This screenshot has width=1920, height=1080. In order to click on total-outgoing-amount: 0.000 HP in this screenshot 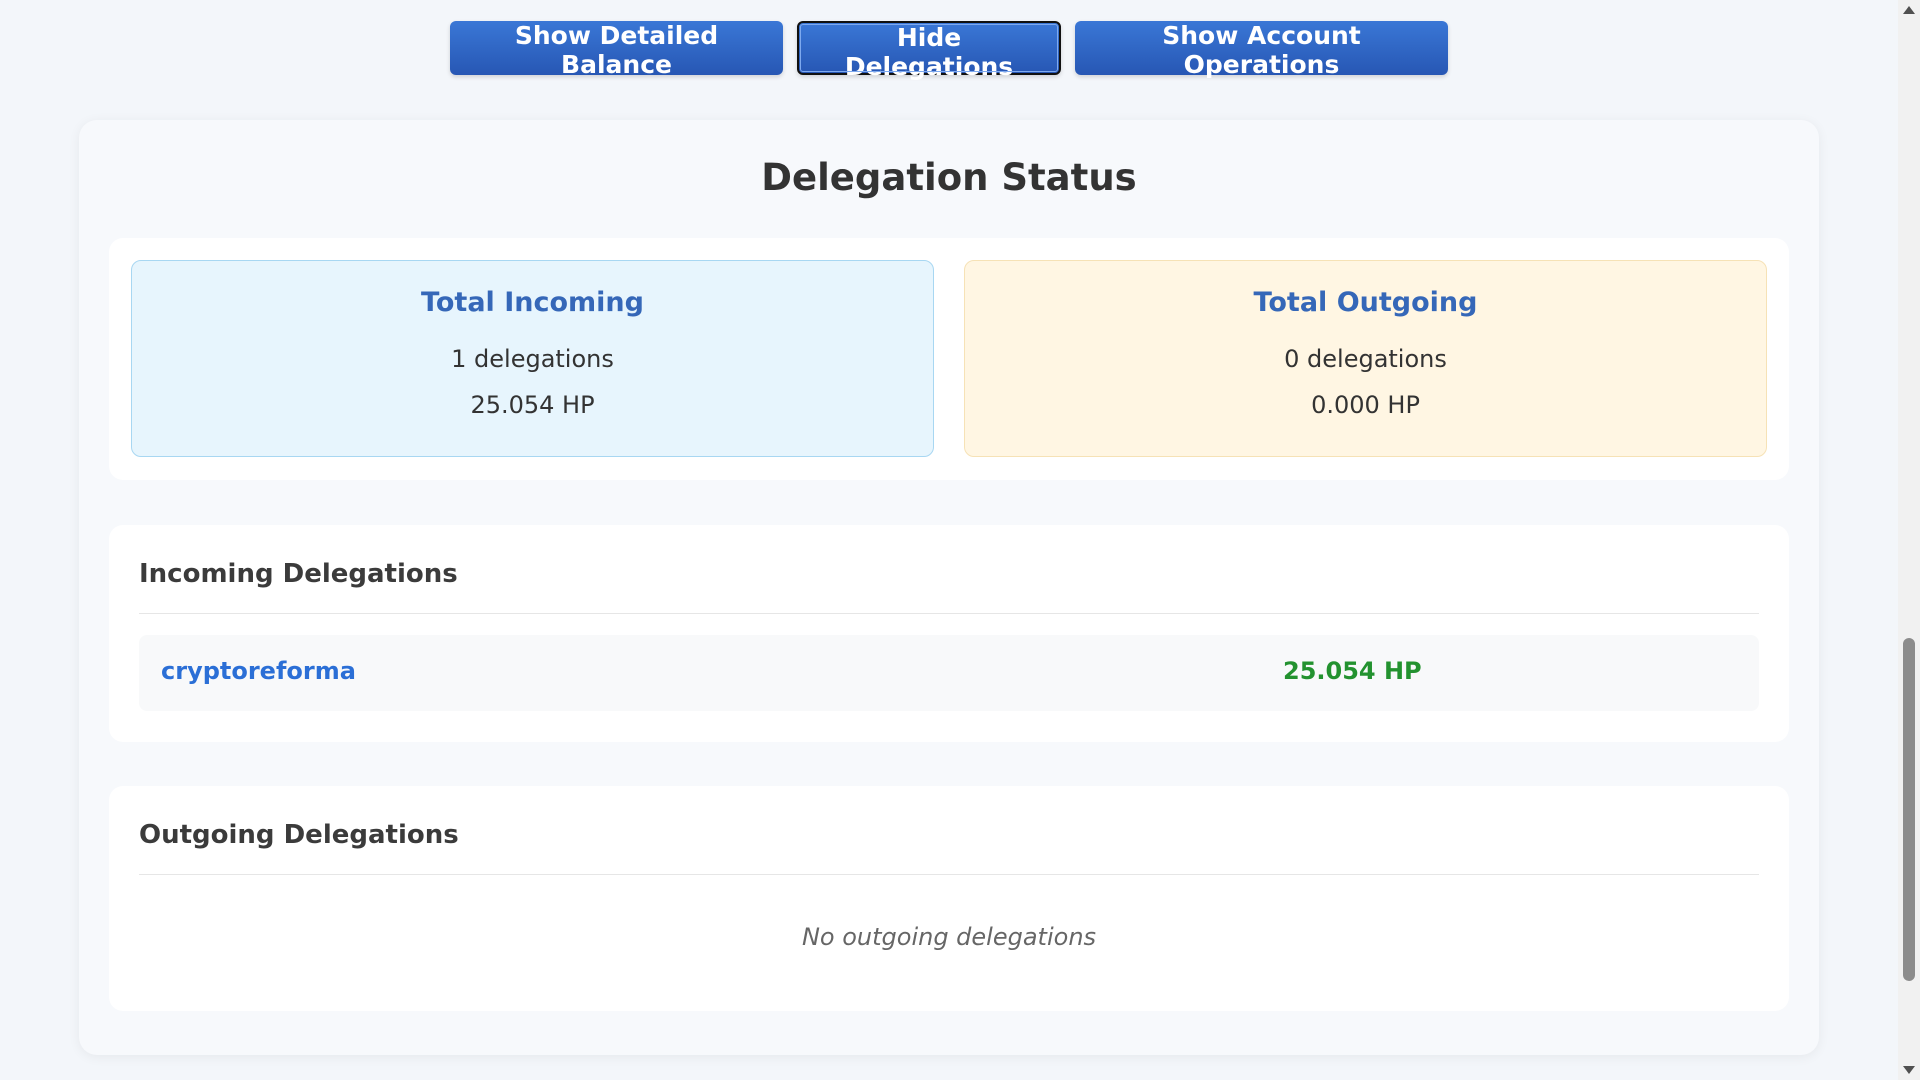, I will do `click(1365, 405)`.